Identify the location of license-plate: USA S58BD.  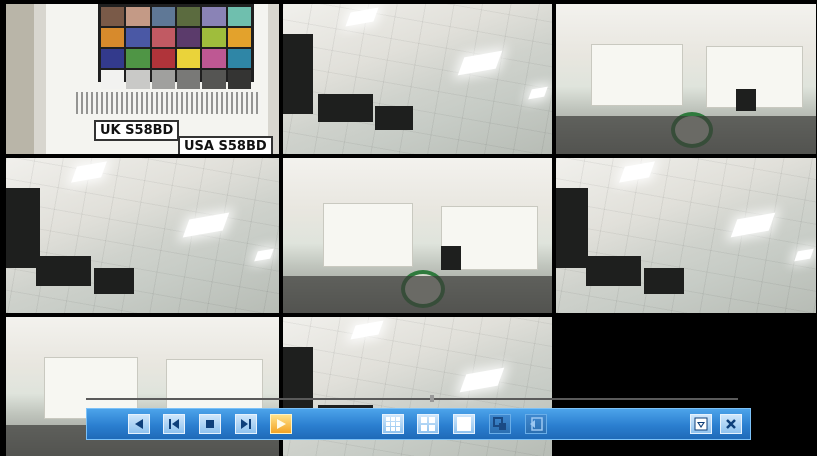
(225, 145).